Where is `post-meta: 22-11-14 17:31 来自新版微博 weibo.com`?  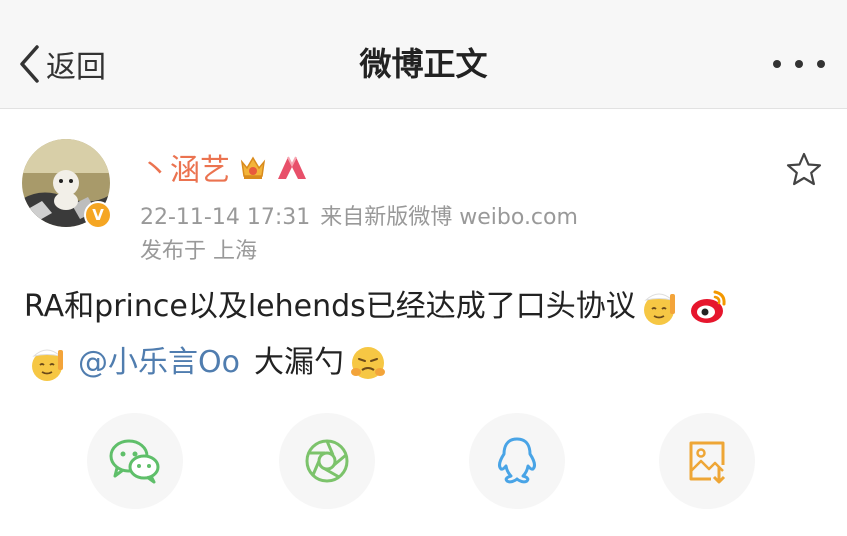
post-meta: 22-11-14 17:31 来自新版微博 weibo.com is located at coordinates (359, 215).